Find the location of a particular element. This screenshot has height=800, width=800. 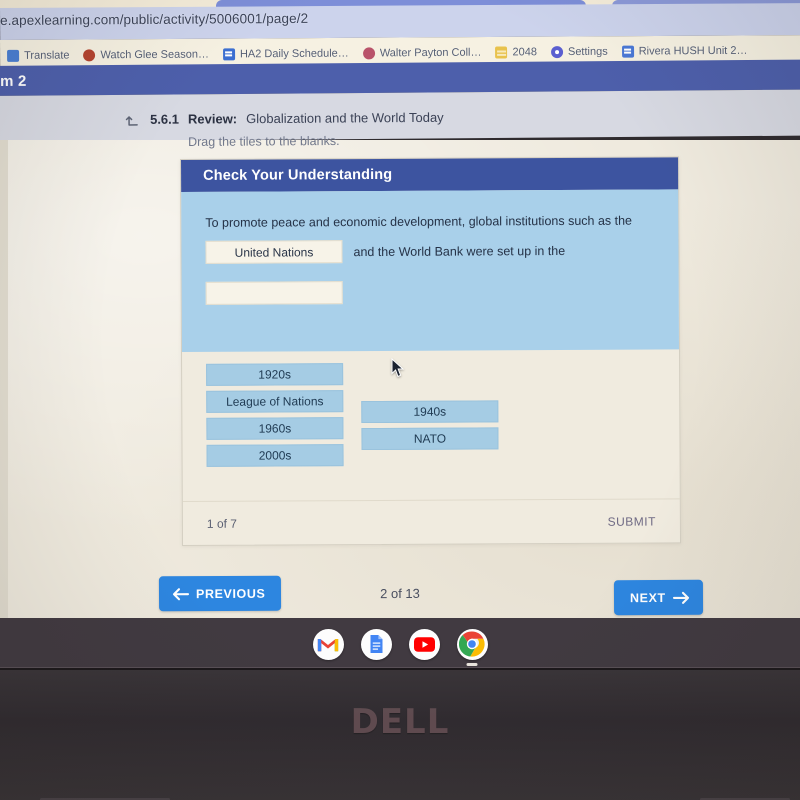

bookmark-translate: Translate is located at coordinates (38, 55).